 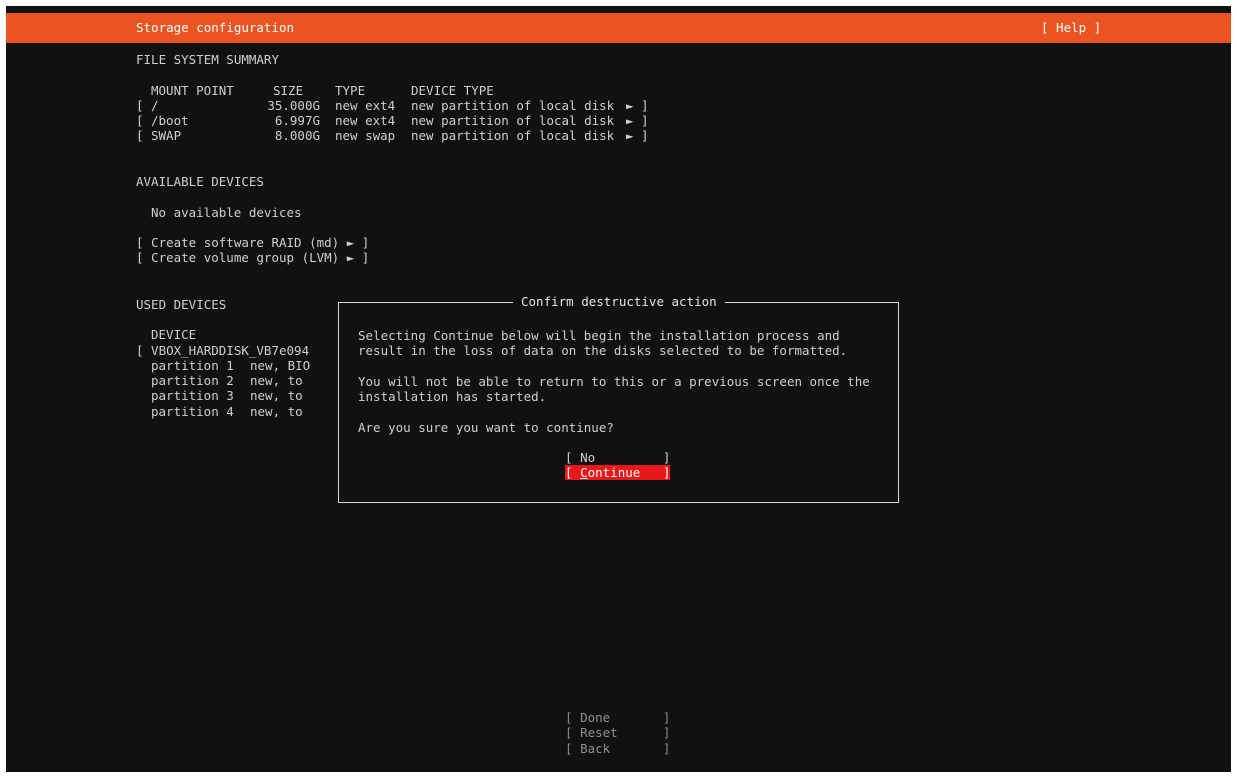 I want to click on continue-button: [ Continue ], so click(x=618, y=473).